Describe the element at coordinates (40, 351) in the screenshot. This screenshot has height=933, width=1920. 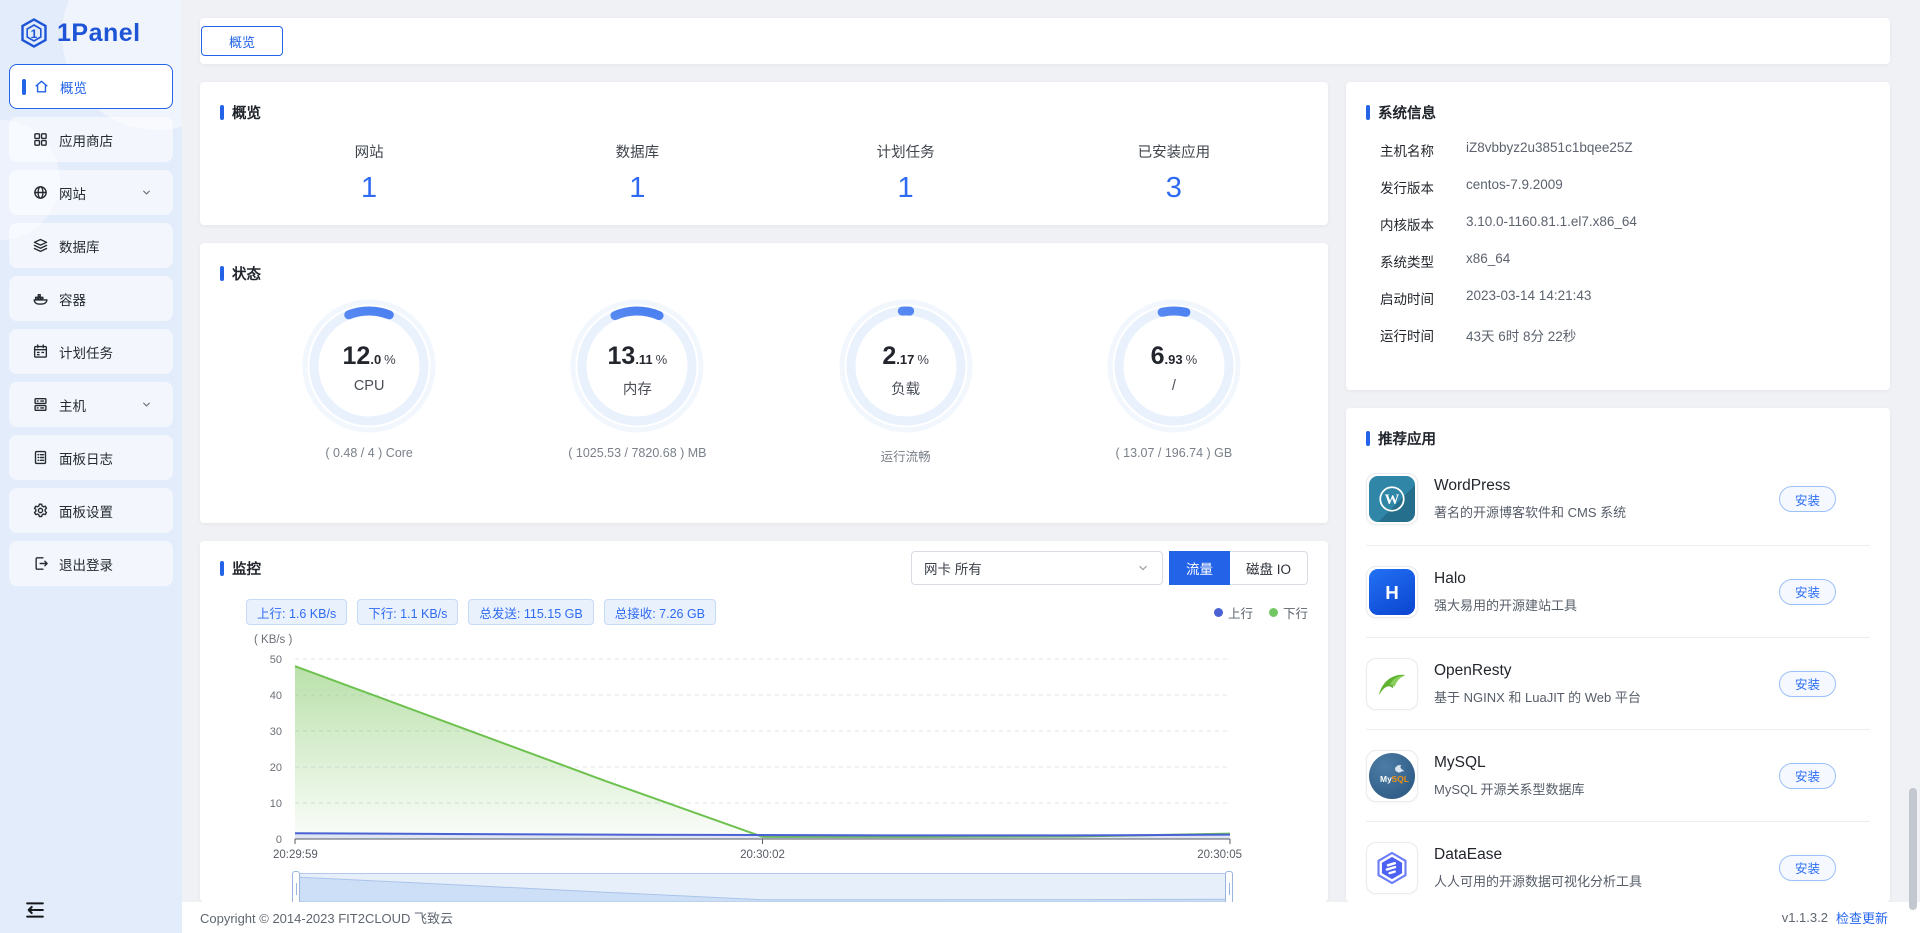
I see `cronjob-icon` at that location.